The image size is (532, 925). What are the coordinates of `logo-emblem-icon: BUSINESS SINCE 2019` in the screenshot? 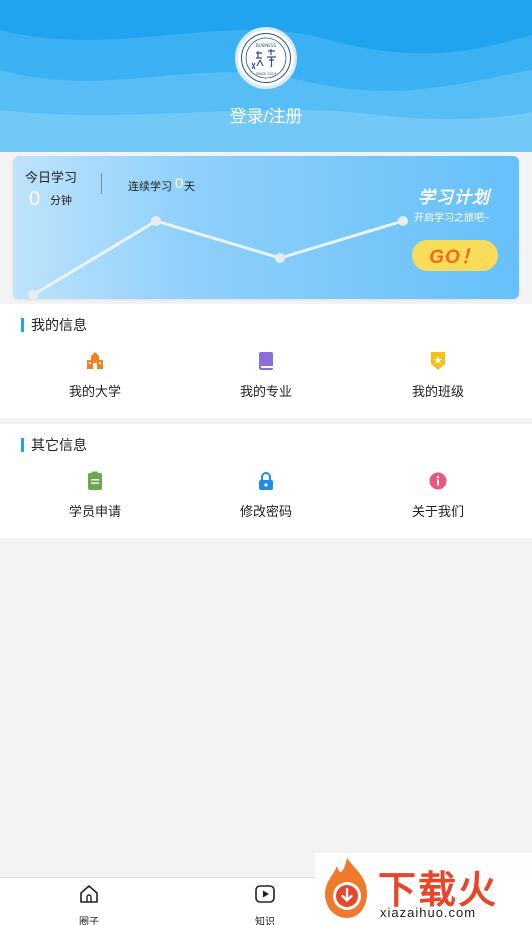 It's located at (266, 58).